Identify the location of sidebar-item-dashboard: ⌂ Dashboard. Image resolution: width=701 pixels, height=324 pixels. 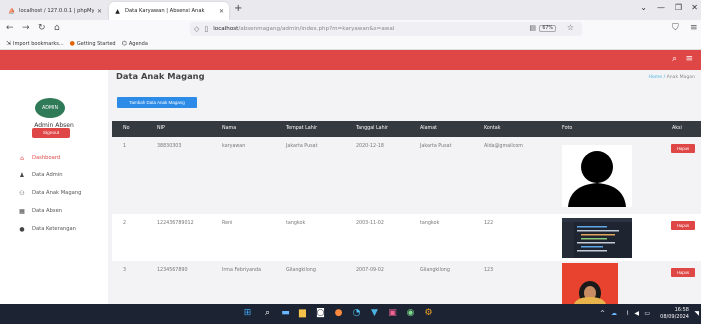
(54, 158).